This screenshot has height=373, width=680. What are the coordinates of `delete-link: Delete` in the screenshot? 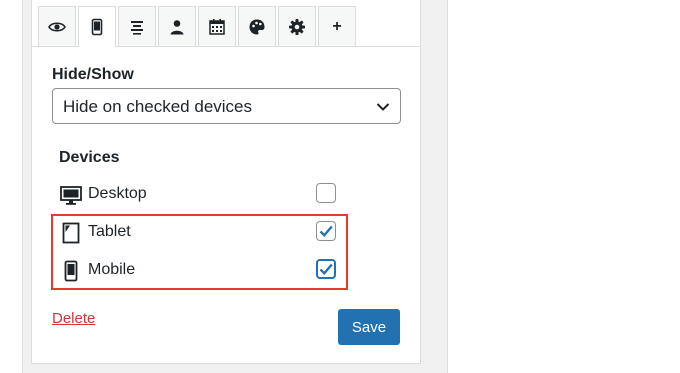 It's located at (73, 318).